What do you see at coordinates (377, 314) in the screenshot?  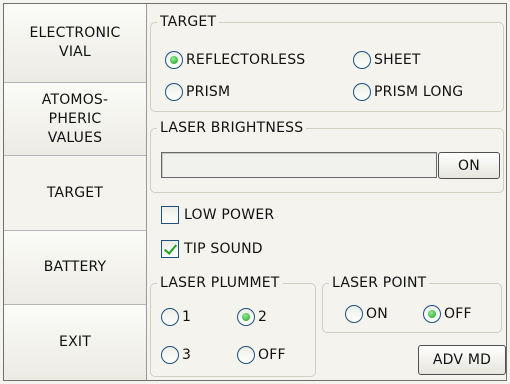 I see `laser-point-on-label: ON` at bounding box center [377, 314].